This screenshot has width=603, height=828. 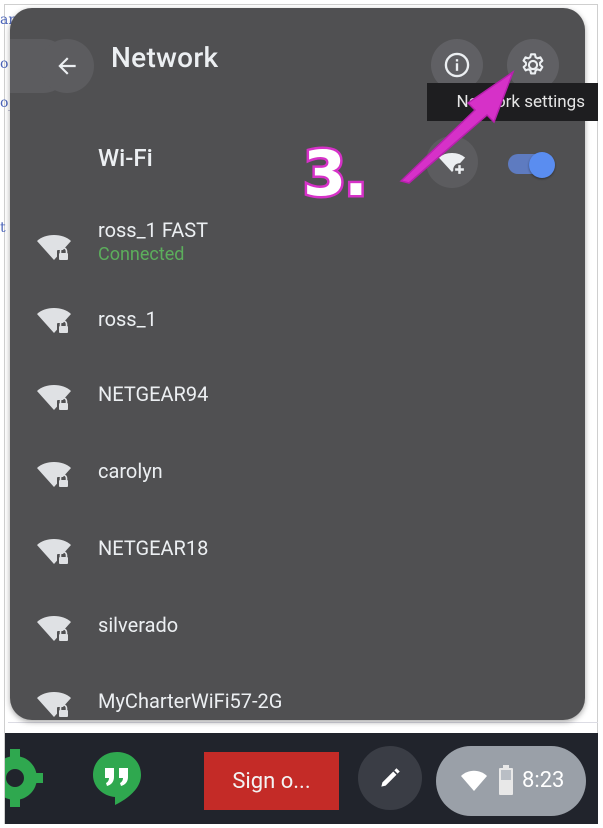 What do you see at coordinates (297, 407) in the screenshot?
I see `network-item: NETGEAR94` at bounding box center [297, 407].